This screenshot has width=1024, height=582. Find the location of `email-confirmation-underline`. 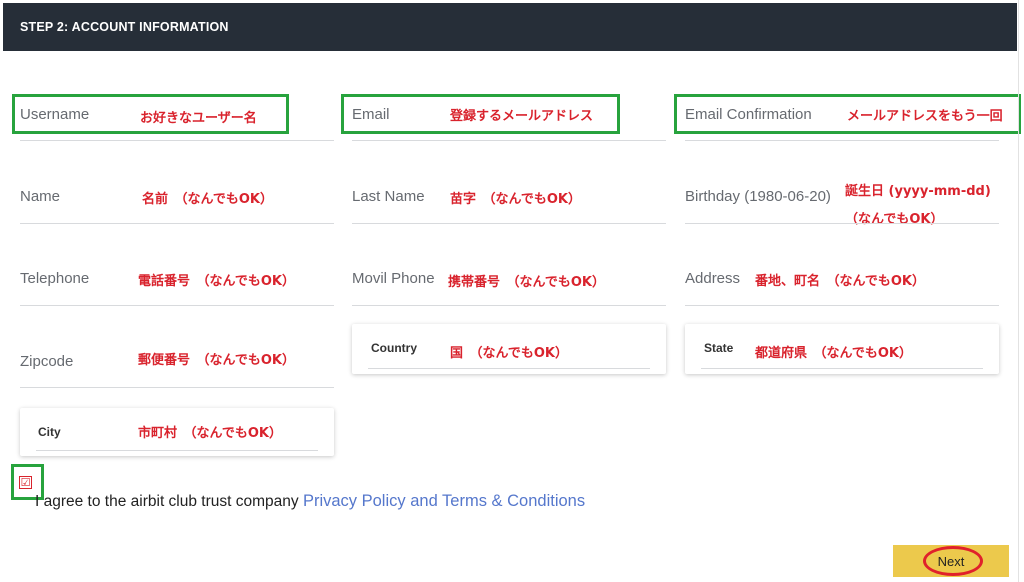

email-confirmation-underline is located at coordinates (842, 140).